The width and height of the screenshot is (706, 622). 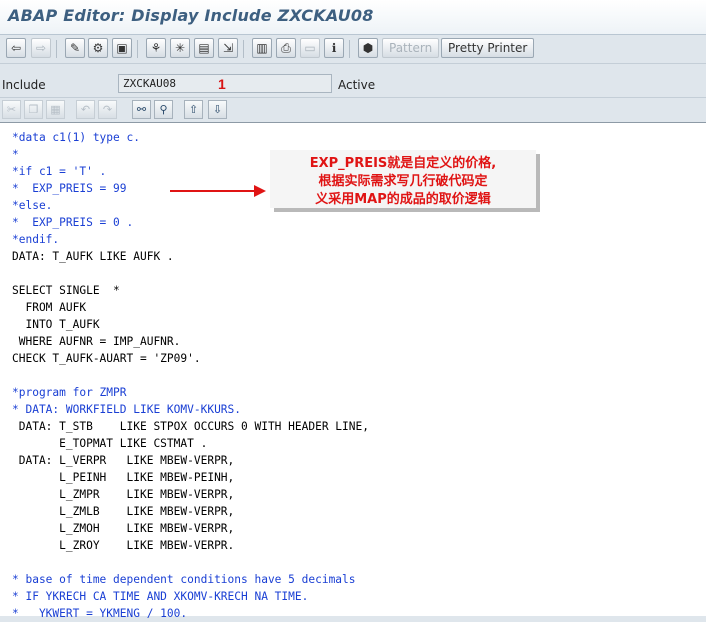 What do you see at coordinates (403, 199) in the screenshot?
I see `annotation-line: 义采用MAP的成品的取价逻辑` at bounding box center [403, 199].